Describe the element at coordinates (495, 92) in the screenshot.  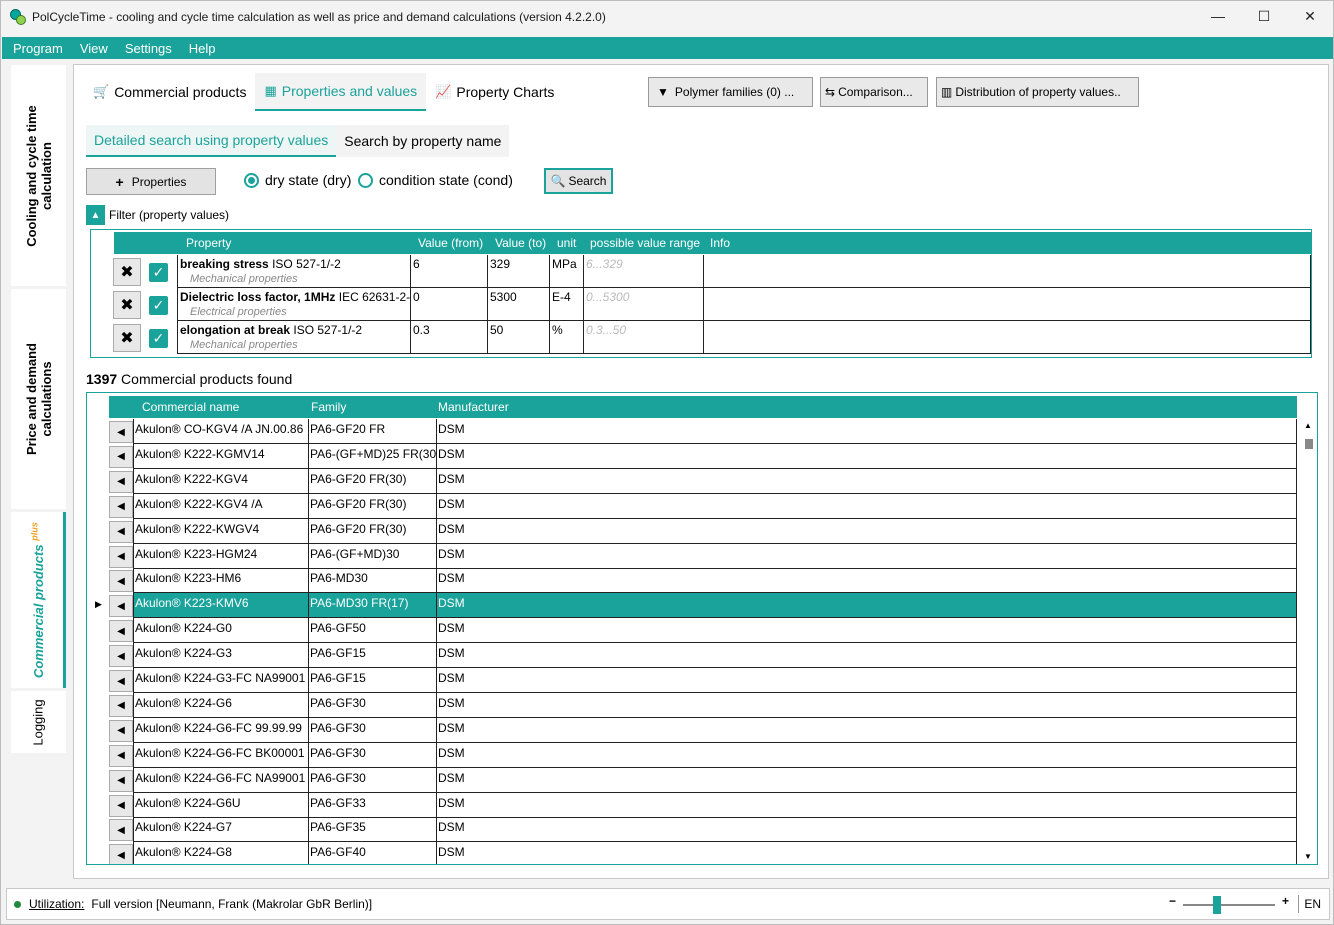
I see `tab-property-charts: 📈 Property Charts` at that location.